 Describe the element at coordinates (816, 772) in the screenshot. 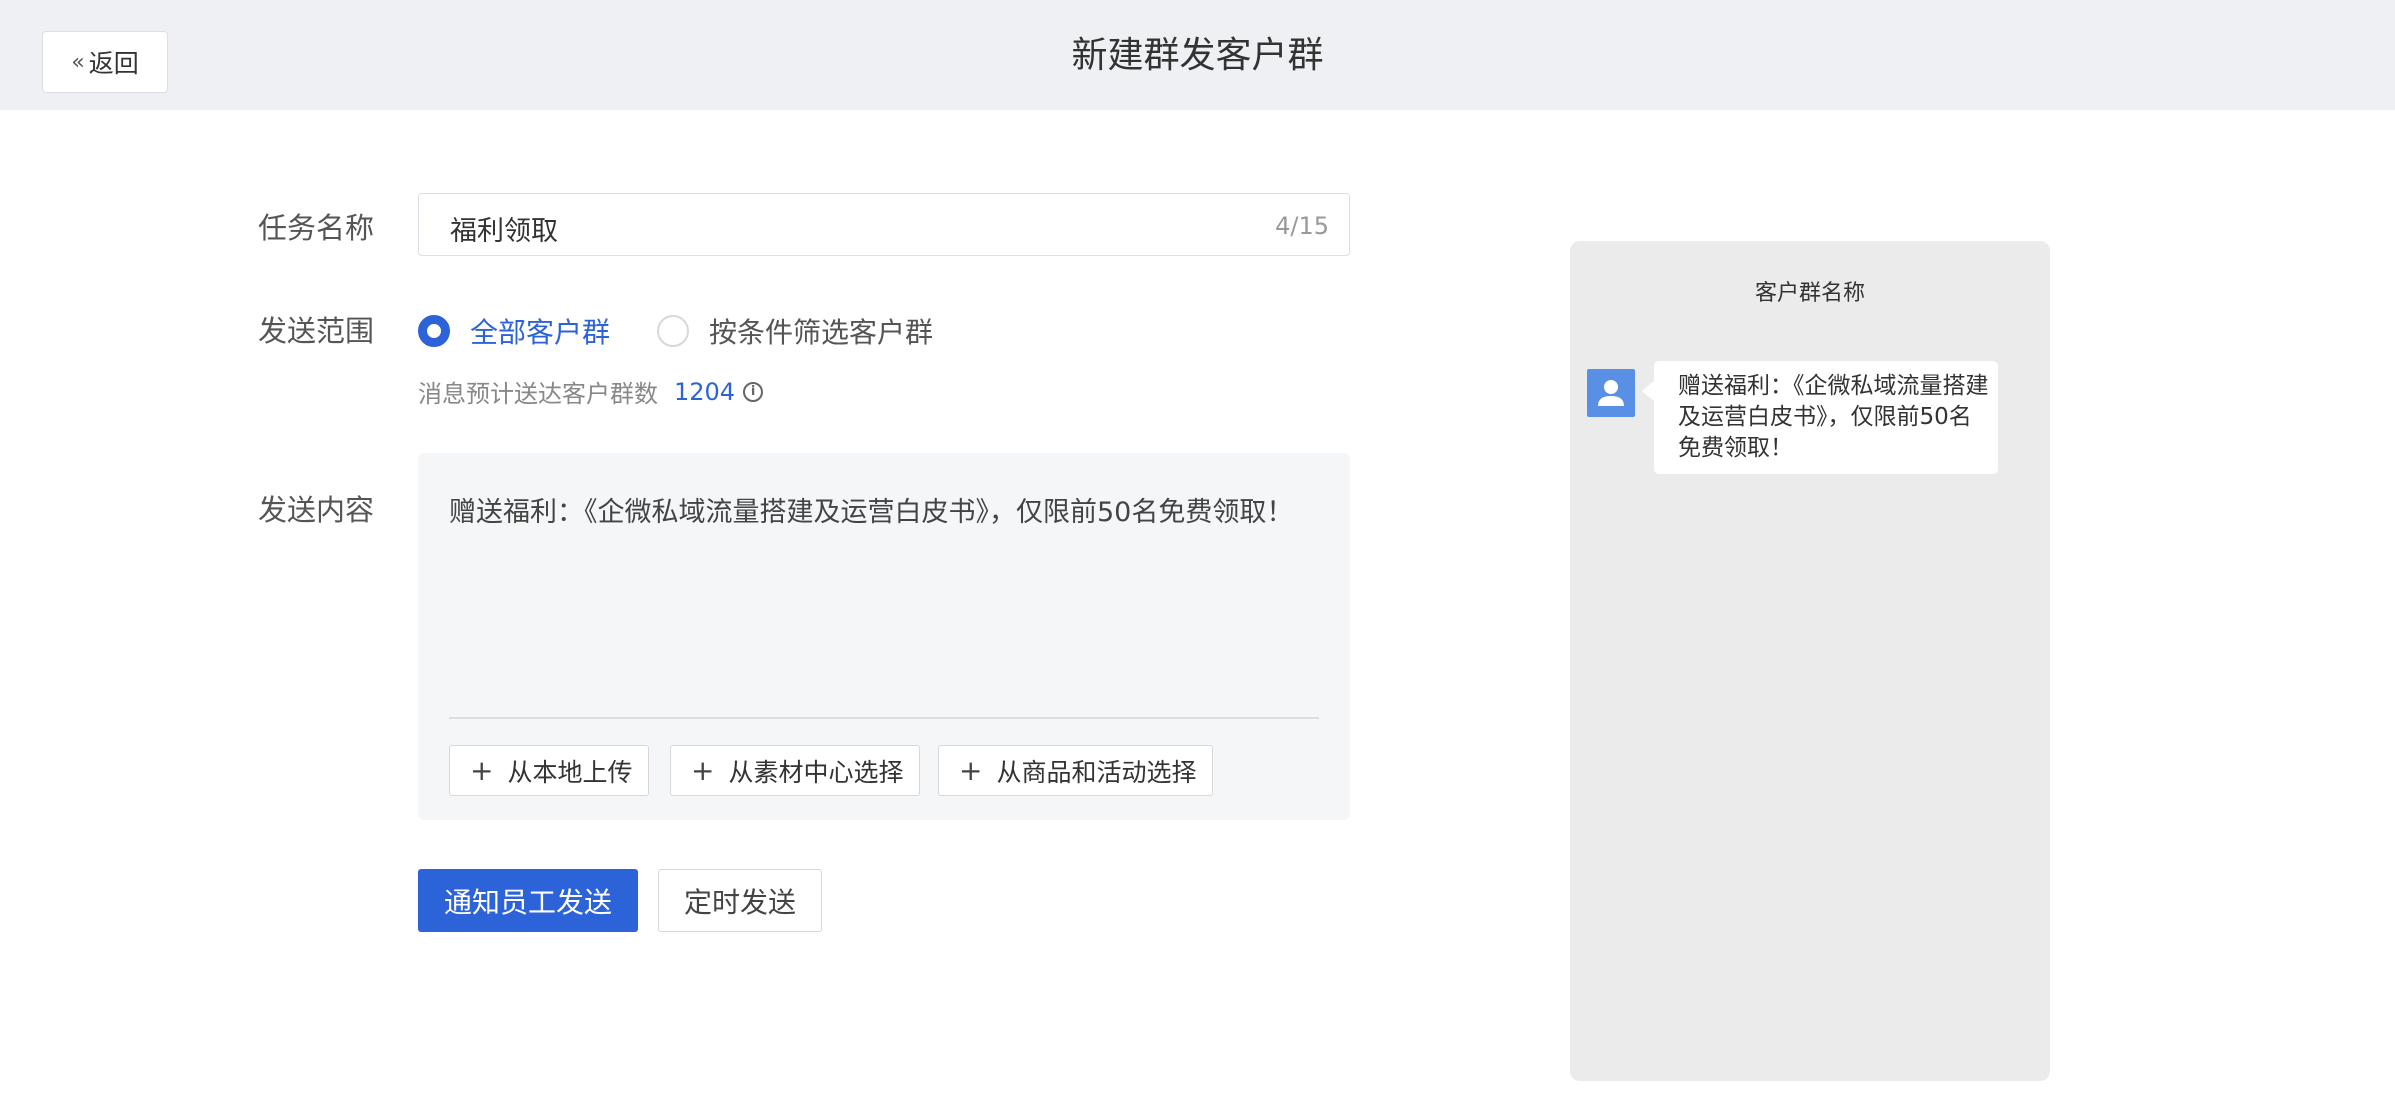

I see `material-center-label: 从素材中心选择` at that location.